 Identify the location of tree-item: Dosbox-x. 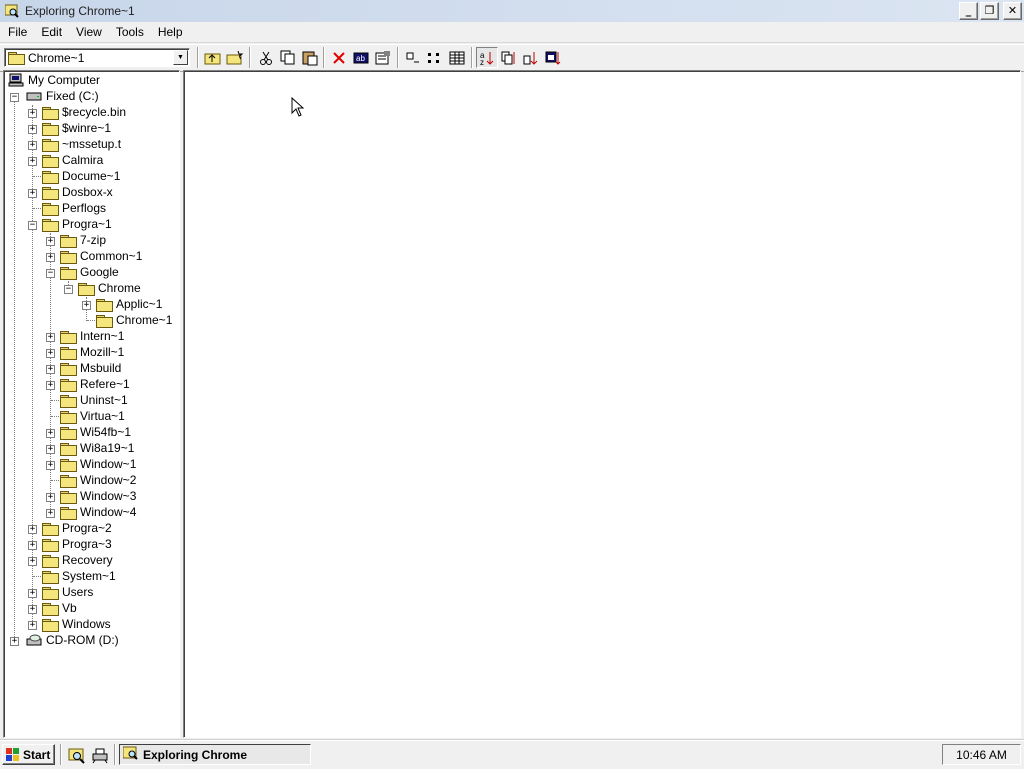
(77, 192).